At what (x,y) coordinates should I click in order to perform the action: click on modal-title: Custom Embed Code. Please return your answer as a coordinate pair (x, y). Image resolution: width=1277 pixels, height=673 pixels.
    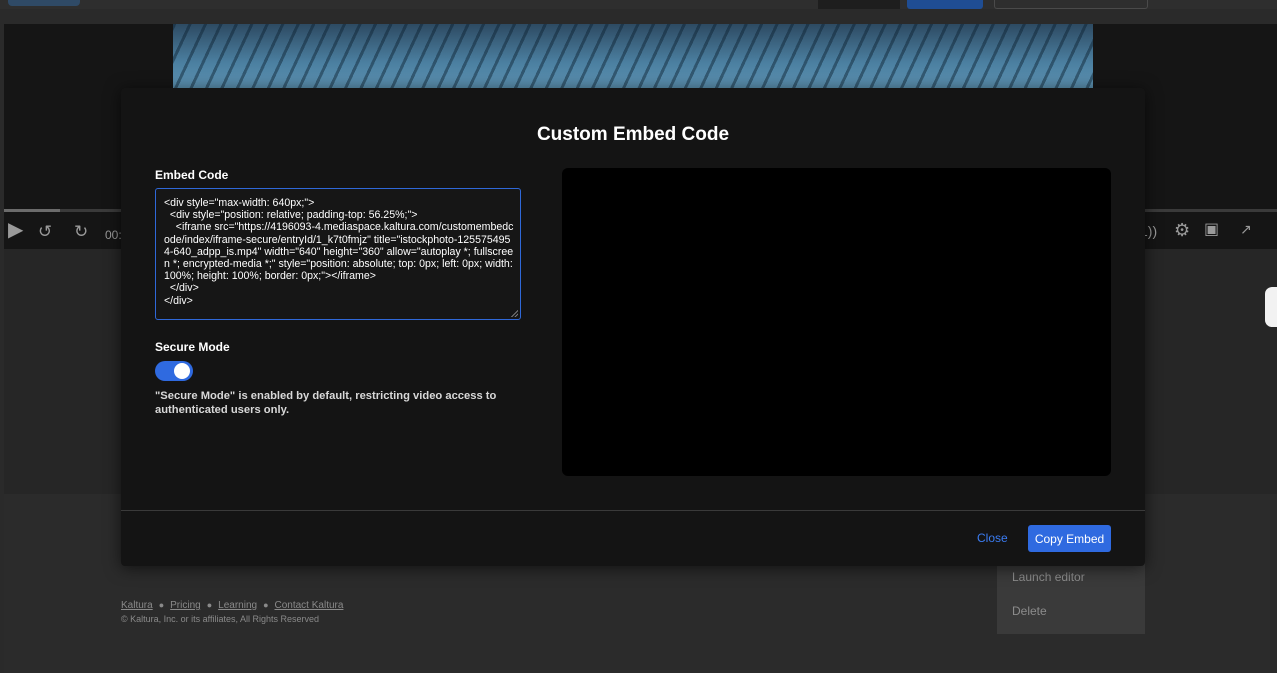
    Looking at the image, I should click on (633, 134).